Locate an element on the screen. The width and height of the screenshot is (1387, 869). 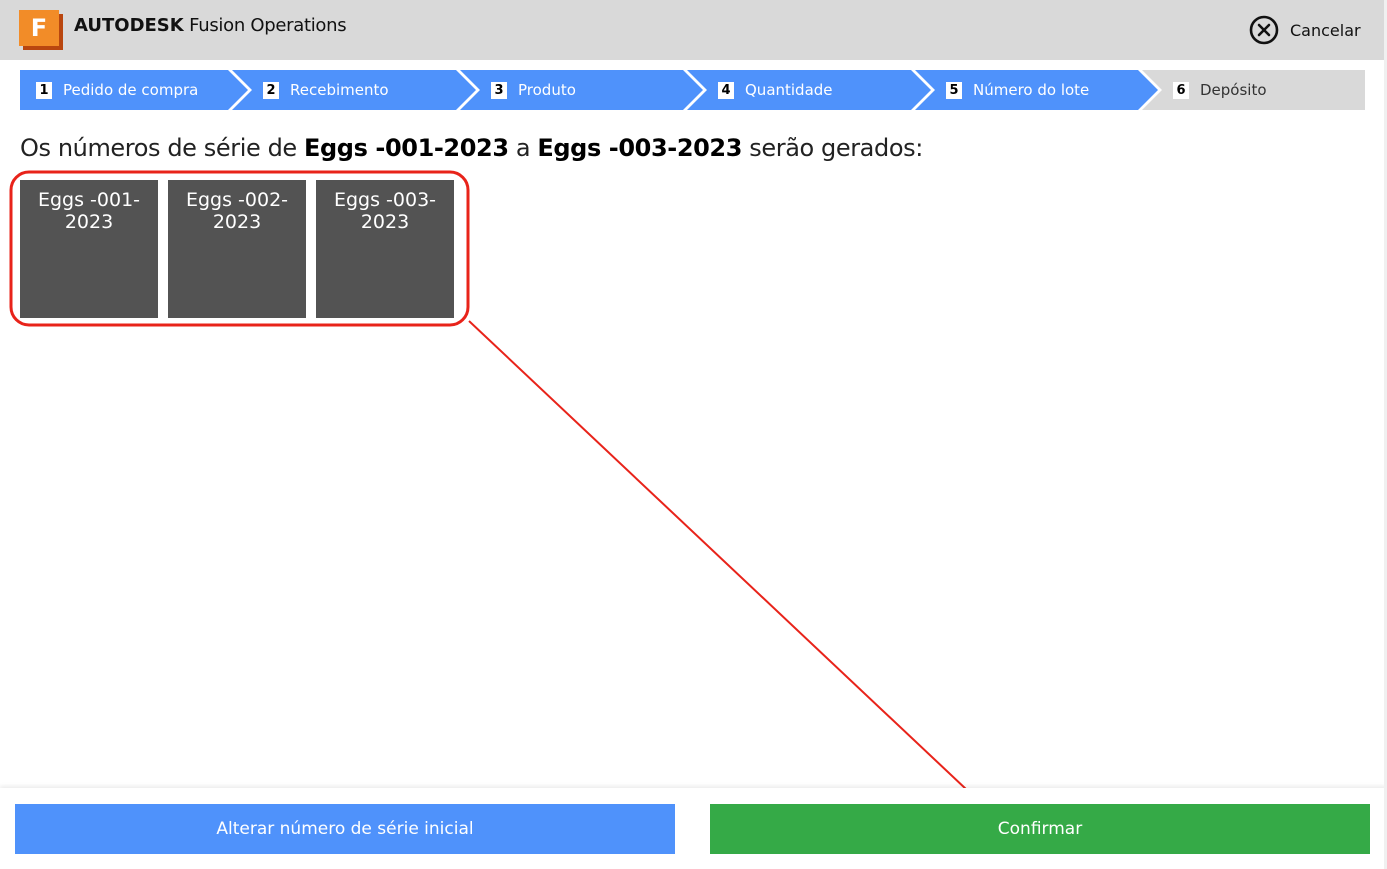
serial-tile: Eggs -001- 2023 is located at coordinates (89, 249).